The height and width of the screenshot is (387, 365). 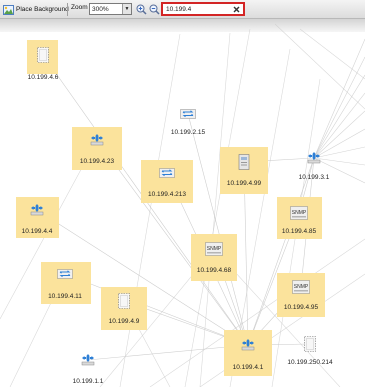 I want to click on close-icon, so click(x=236, y=9).